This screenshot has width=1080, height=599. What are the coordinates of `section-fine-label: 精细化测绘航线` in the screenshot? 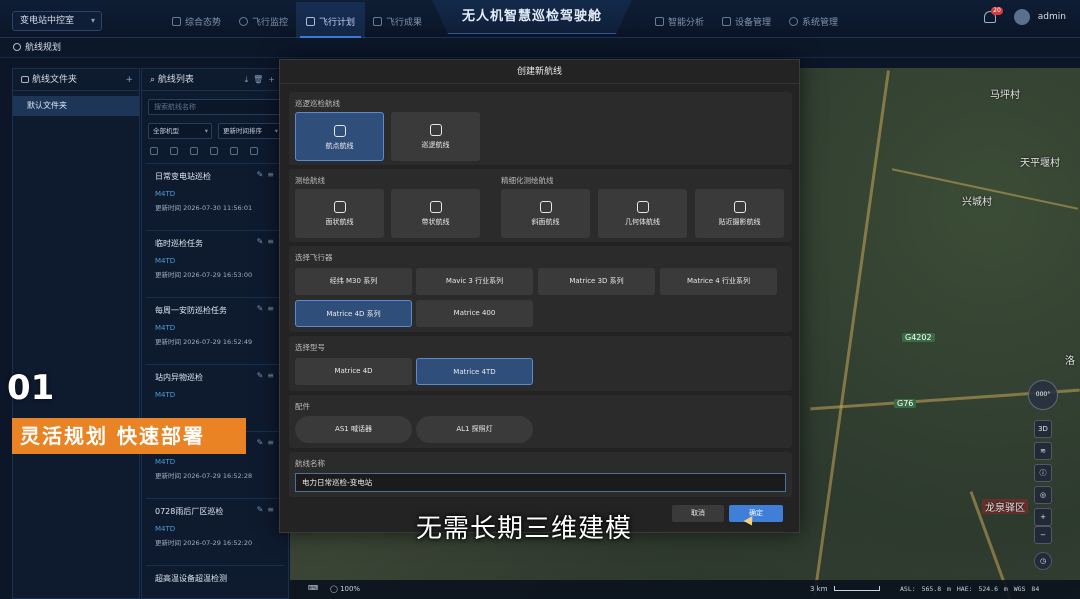 It's located at (527, 180).